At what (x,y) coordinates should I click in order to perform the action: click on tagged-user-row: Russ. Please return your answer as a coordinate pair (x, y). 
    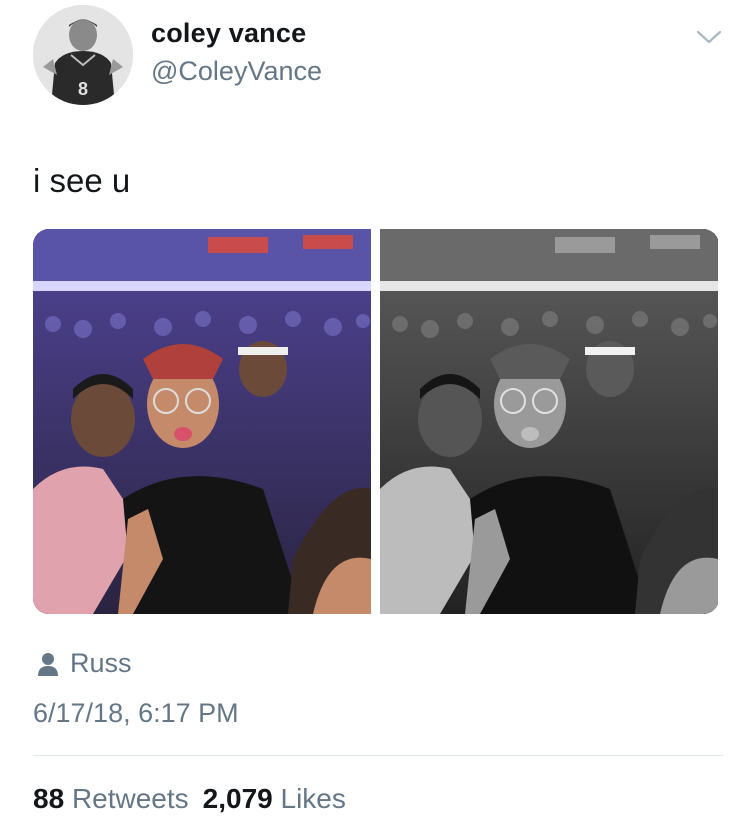
    Looking at the image, I should click on (84, 663).